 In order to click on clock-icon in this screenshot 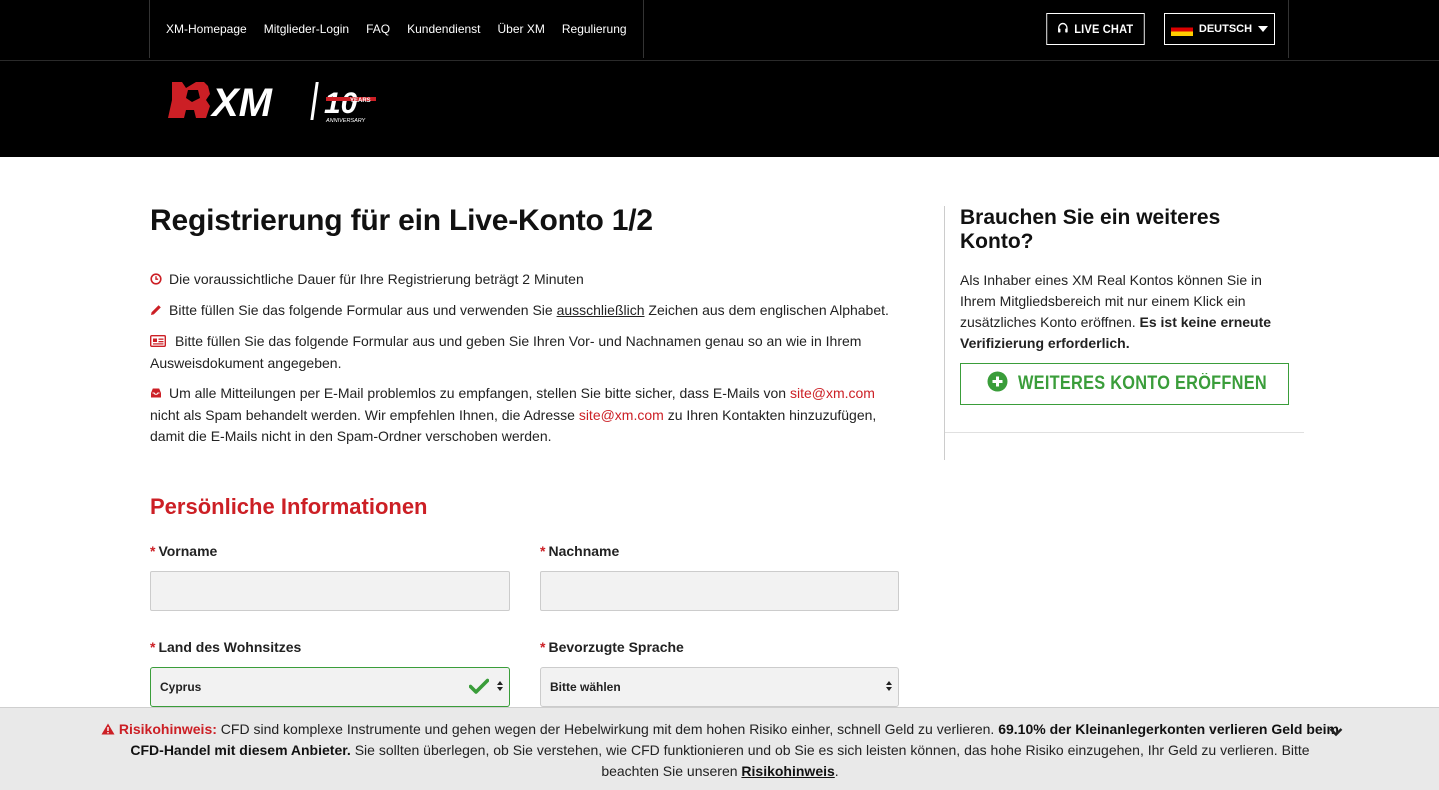, I will do `click(156, 280)`.